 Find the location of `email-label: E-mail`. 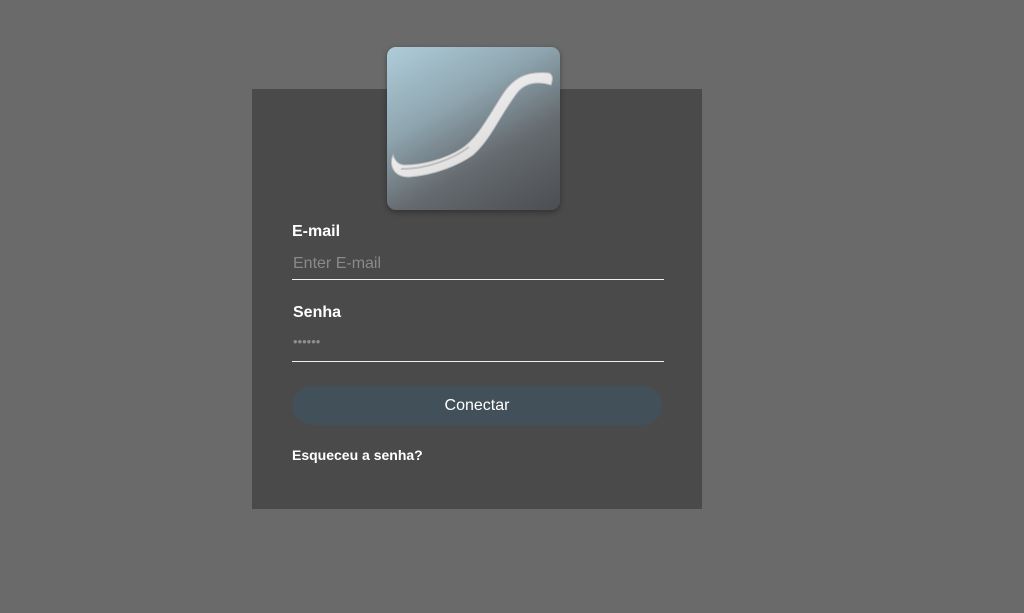

email-label: E-mail is located at coordinates (316, 231).